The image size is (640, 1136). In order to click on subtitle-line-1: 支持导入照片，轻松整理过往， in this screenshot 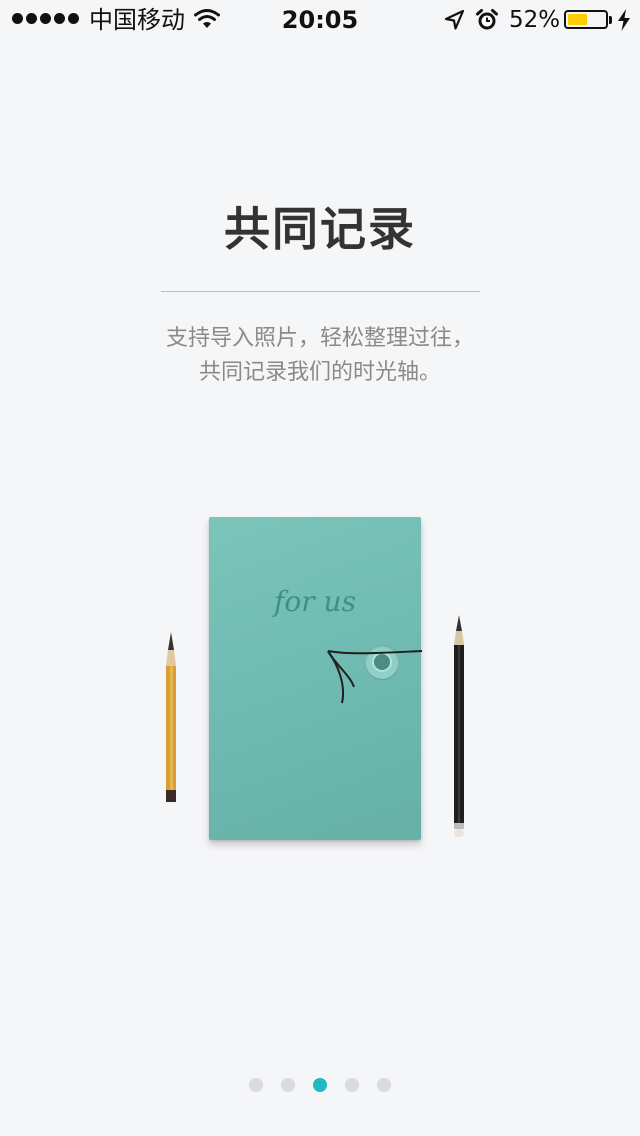, I will do `click(319, 338)`.